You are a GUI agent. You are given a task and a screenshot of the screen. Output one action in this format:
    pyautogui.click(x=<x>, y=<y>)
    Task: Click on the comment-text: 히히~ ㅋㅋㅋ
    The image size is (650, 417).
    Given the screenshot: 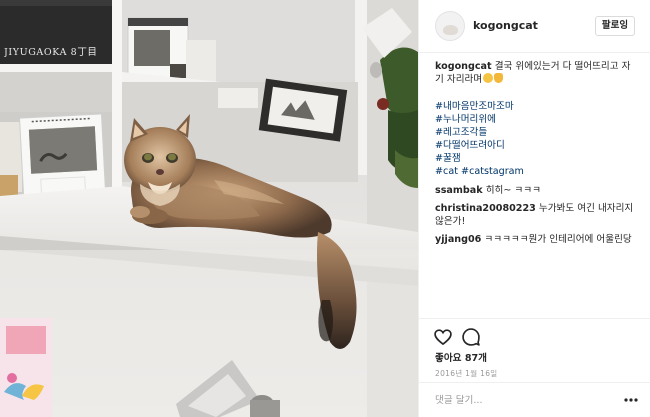 What is the action you would take?
    pyautogui.click(x=513, y=190)
    